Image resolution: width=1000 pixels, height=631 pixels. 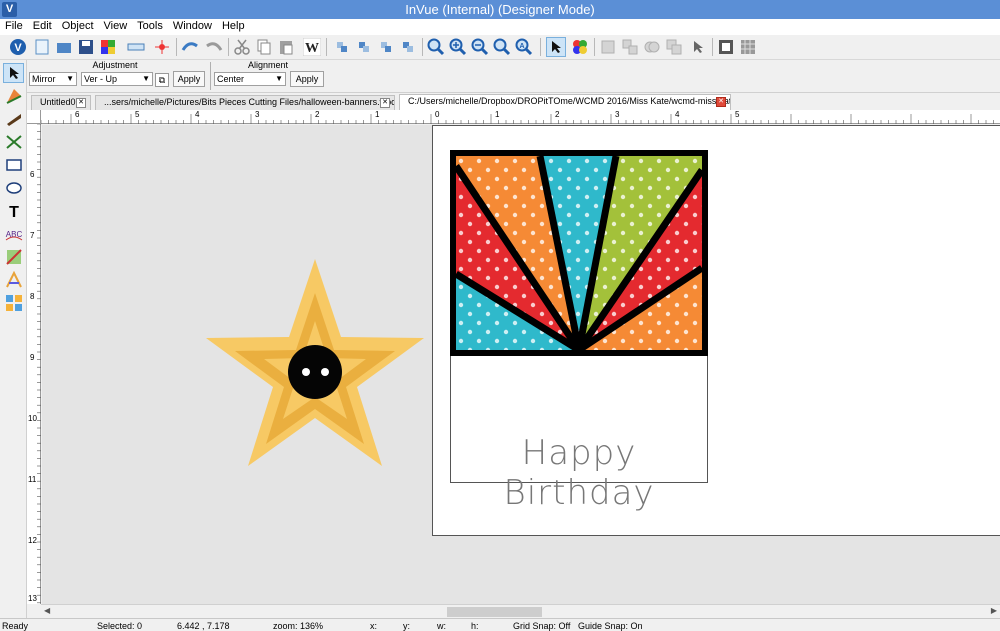 What do you see at coordinates (192, 25) in the screenshot?
I see `menu-window: Window` at bounding box center [192, 25].